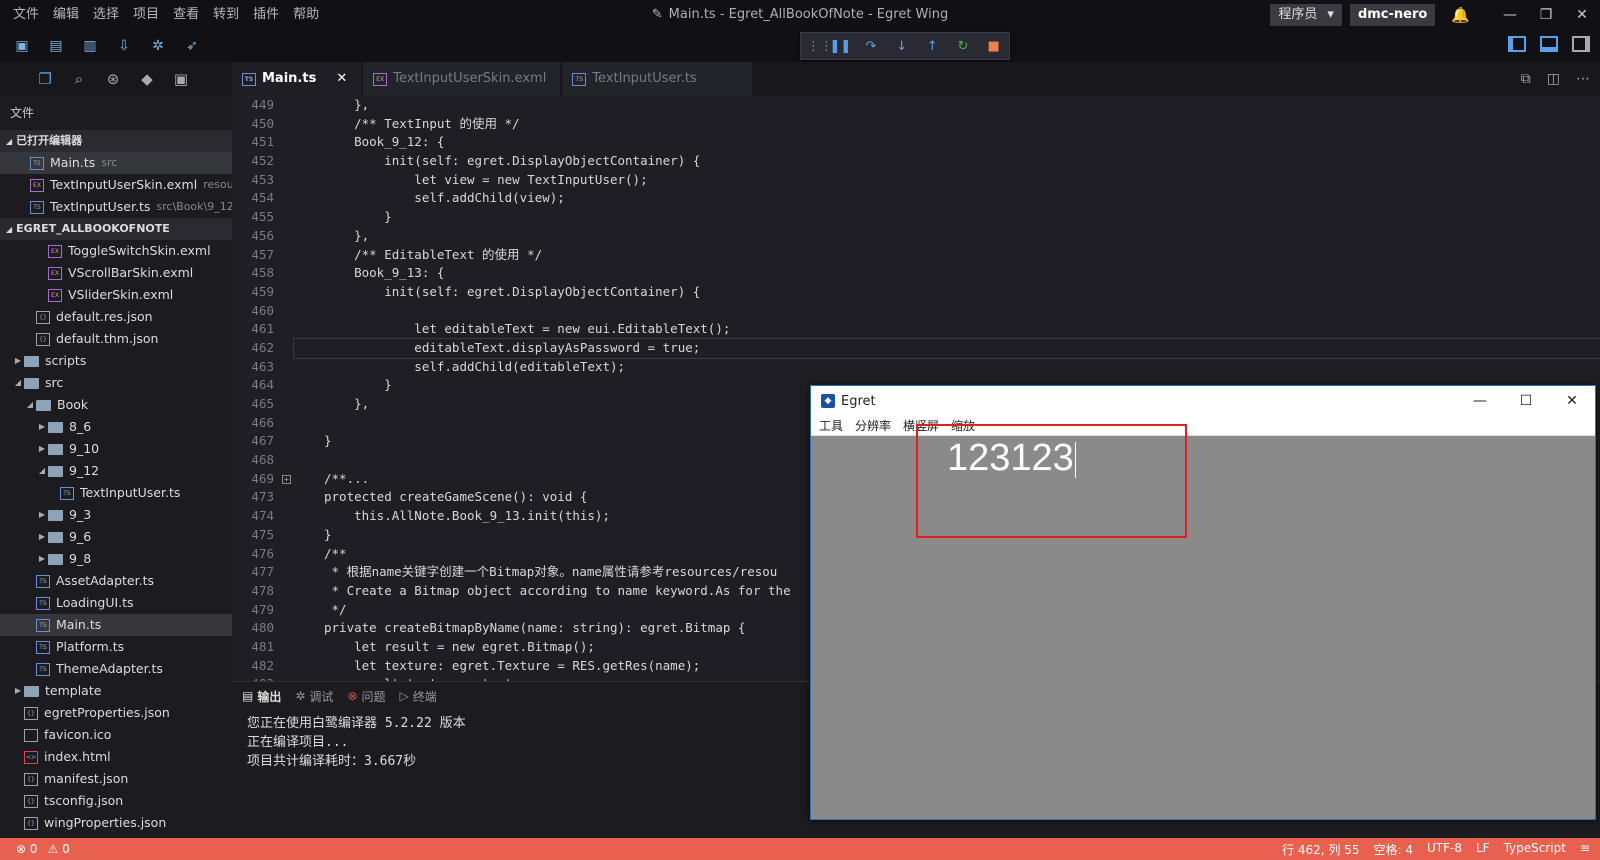 This screenshot has width=1600, height=860. What do you see at coordinates (192, 46) in the screenshot?
I see `publish-rocket-icon: ➶` at bounding box center [192, 46].